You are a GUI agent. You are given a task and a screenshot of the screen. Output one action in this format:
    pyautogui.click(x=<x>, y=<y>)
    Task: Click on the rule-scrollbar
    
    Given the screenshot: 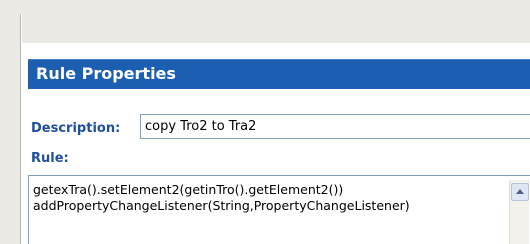 What is the action you would take?
    pyautogui.click(x=519, y=212)
    